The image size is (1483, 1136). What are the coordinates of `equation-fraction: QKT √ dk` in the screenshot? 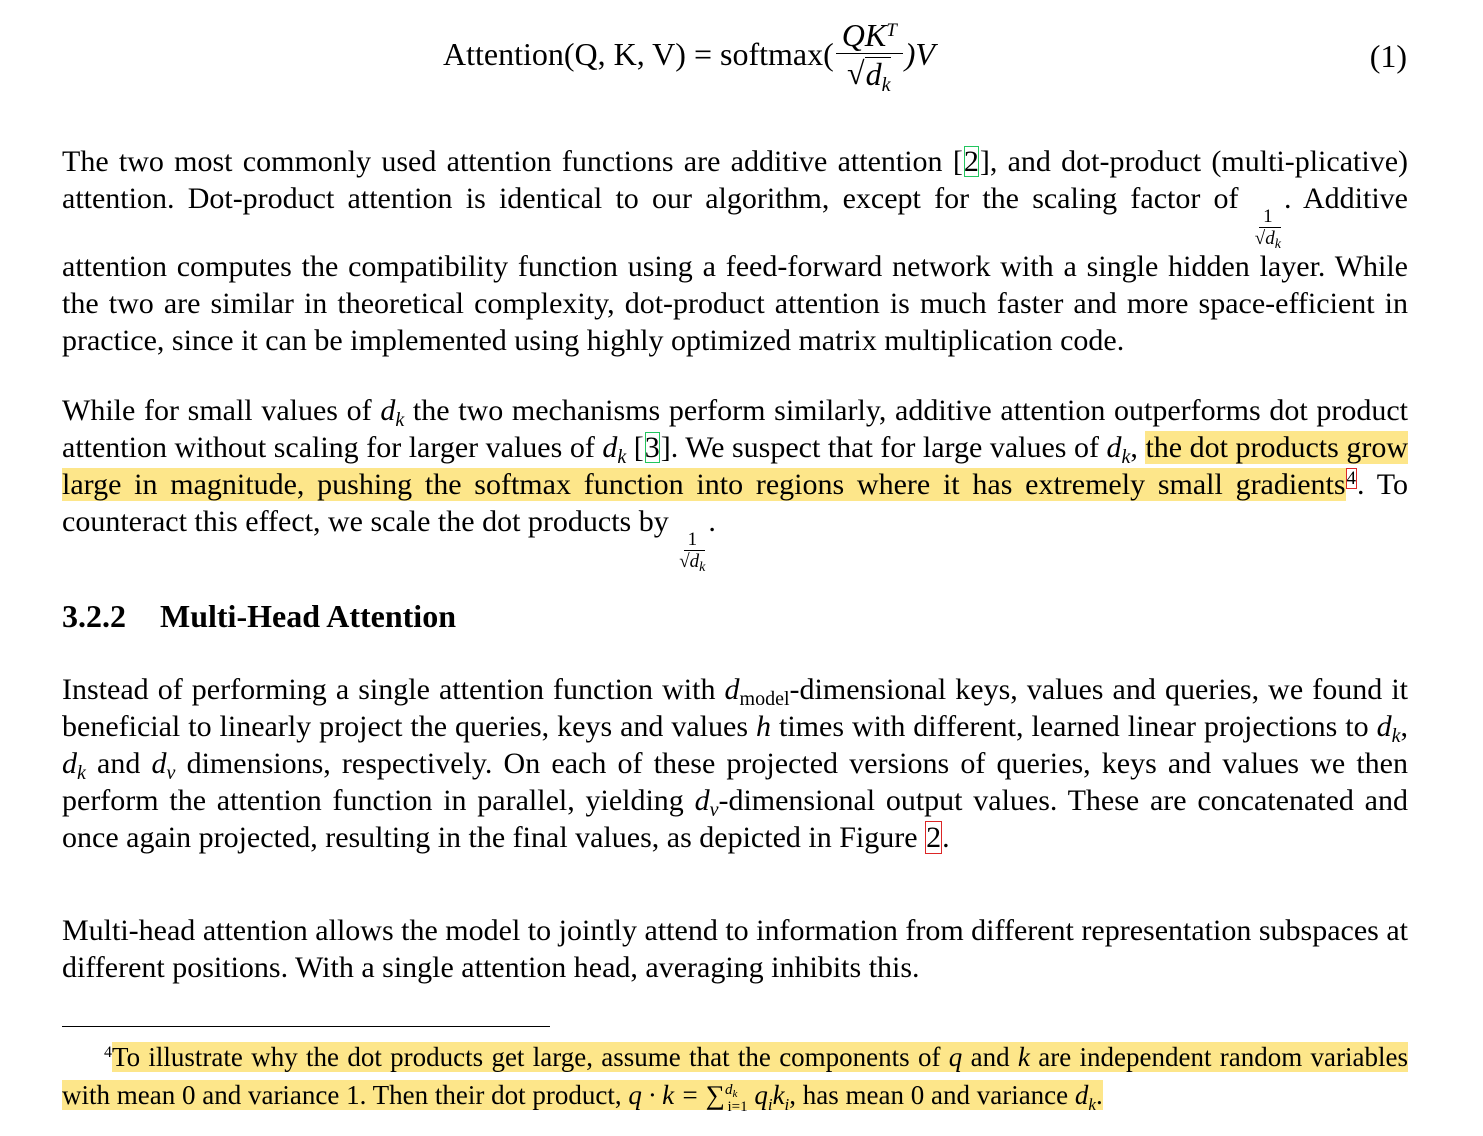 It's located at (869, 56).